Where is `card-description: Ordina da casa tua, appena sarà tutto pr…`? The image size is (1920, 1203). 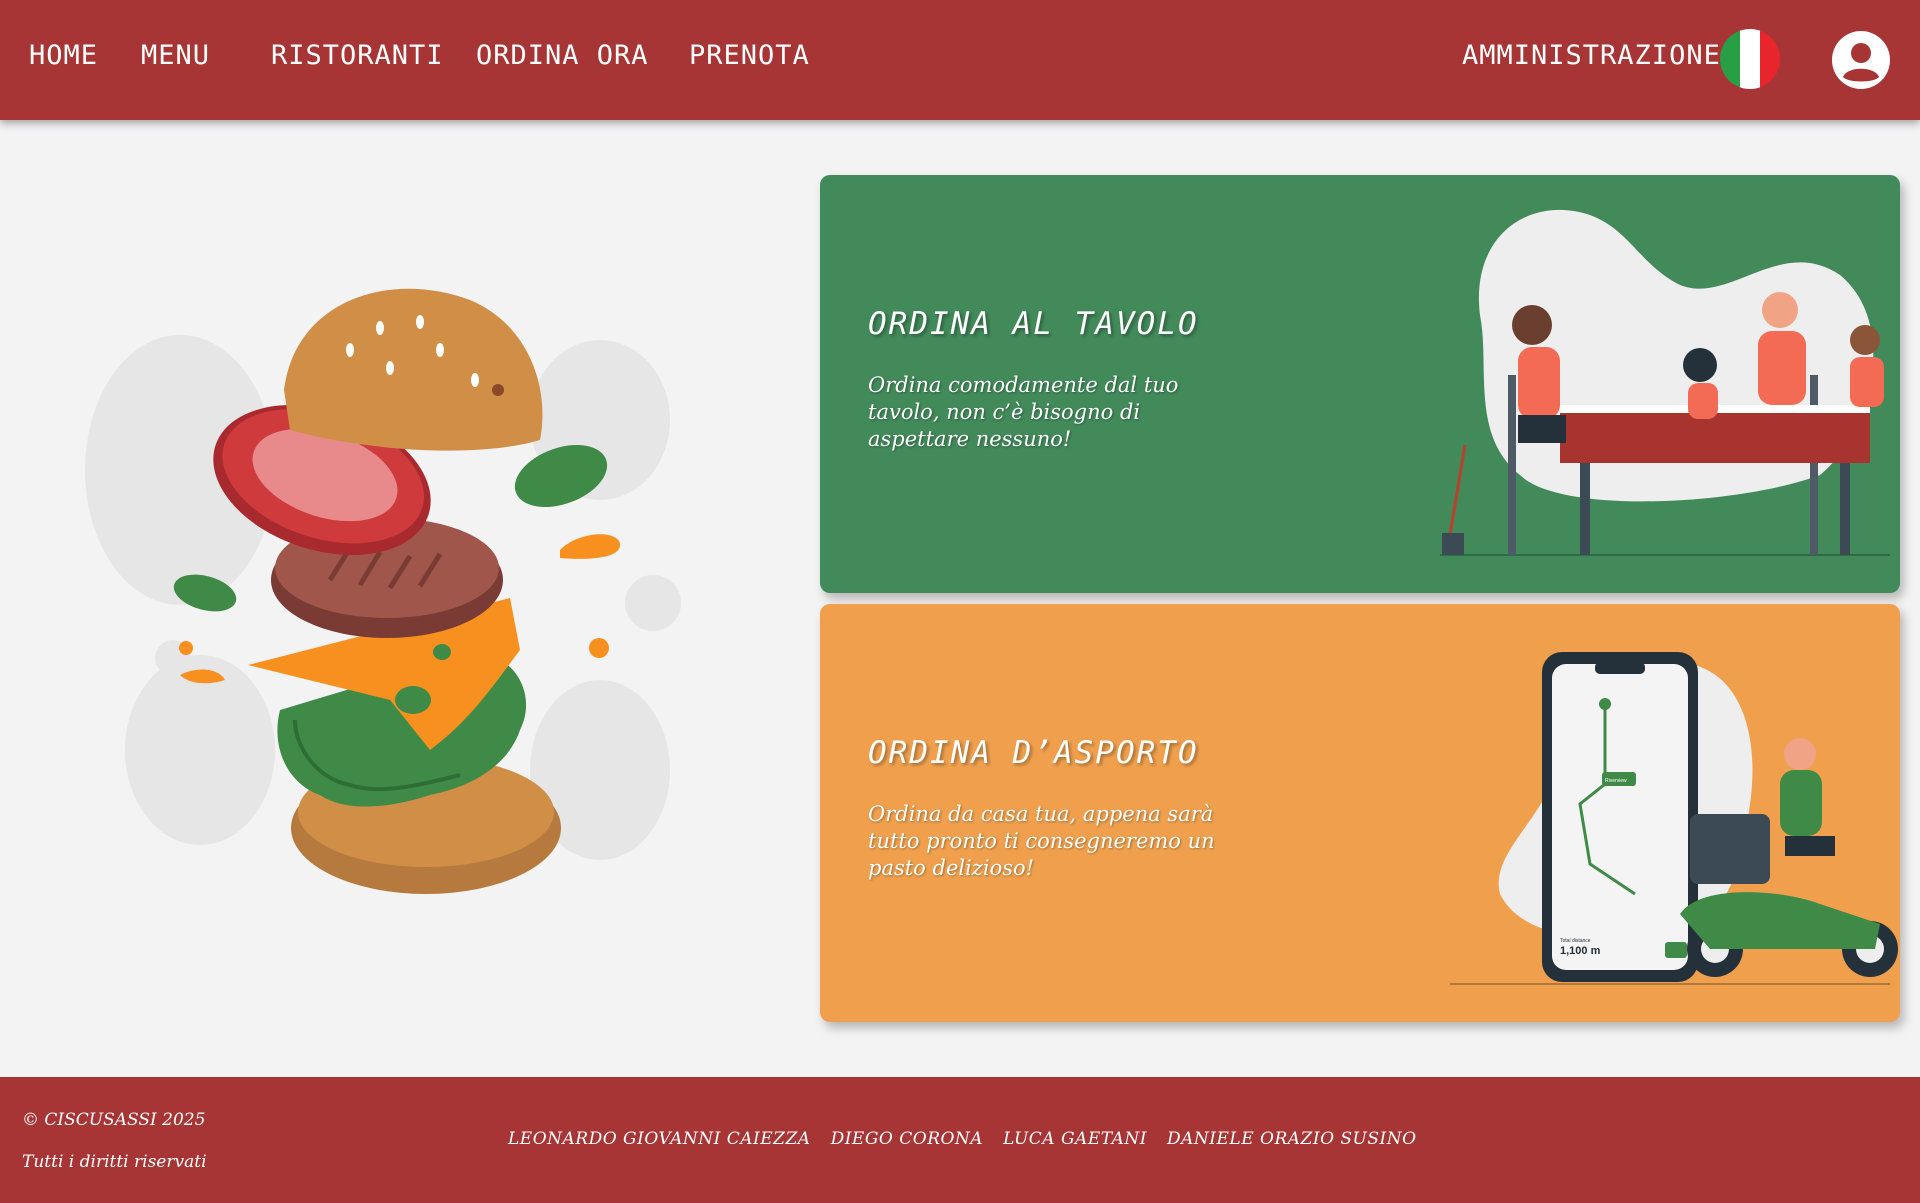 card-description: Ordina da casa tua, appena sarà tutto pr… is located at coordinates (1041, 841).